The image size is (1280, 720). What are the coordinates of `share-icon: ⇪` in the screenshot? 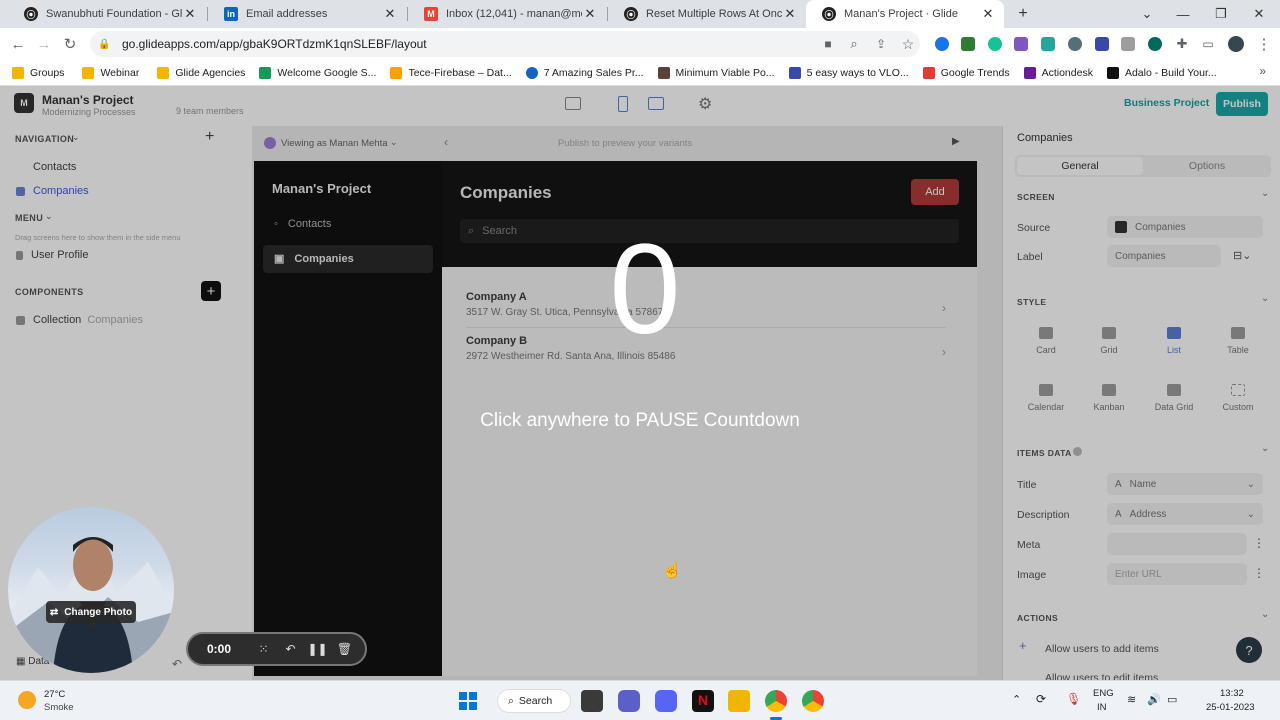 It's located at (881, 44).